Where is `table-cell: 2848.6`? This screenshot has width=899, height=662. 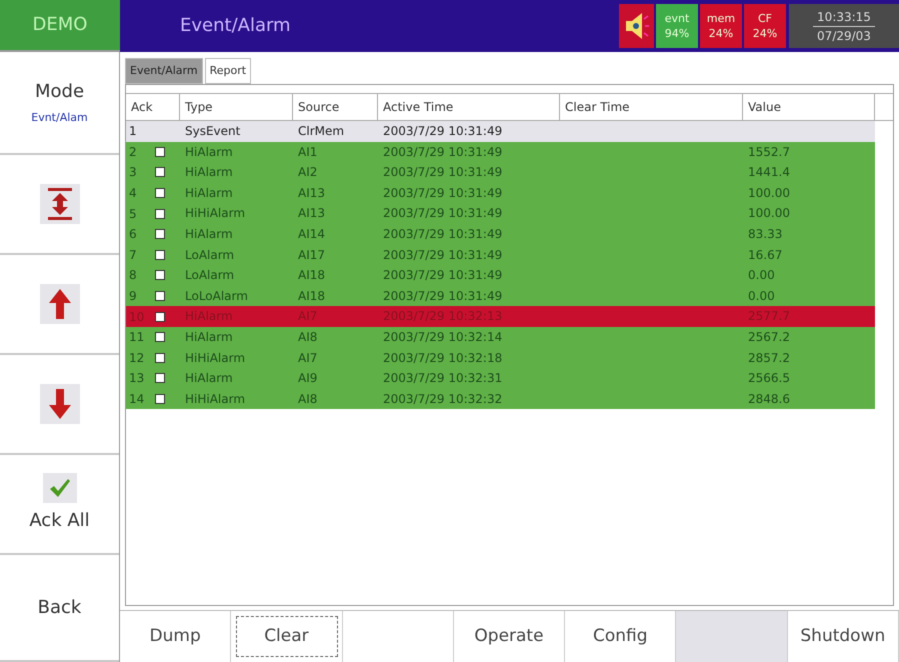 table-cell: 2848.6 is located at coordinates (769, 399).